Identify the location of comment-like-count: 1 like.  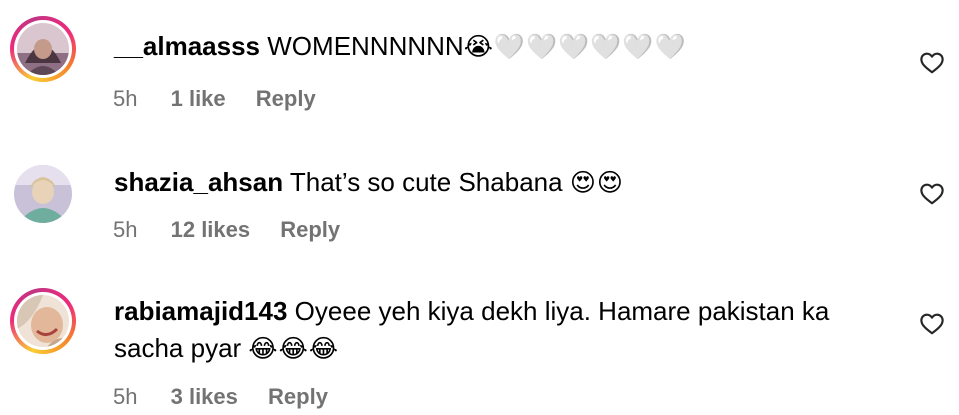
(198, 99).